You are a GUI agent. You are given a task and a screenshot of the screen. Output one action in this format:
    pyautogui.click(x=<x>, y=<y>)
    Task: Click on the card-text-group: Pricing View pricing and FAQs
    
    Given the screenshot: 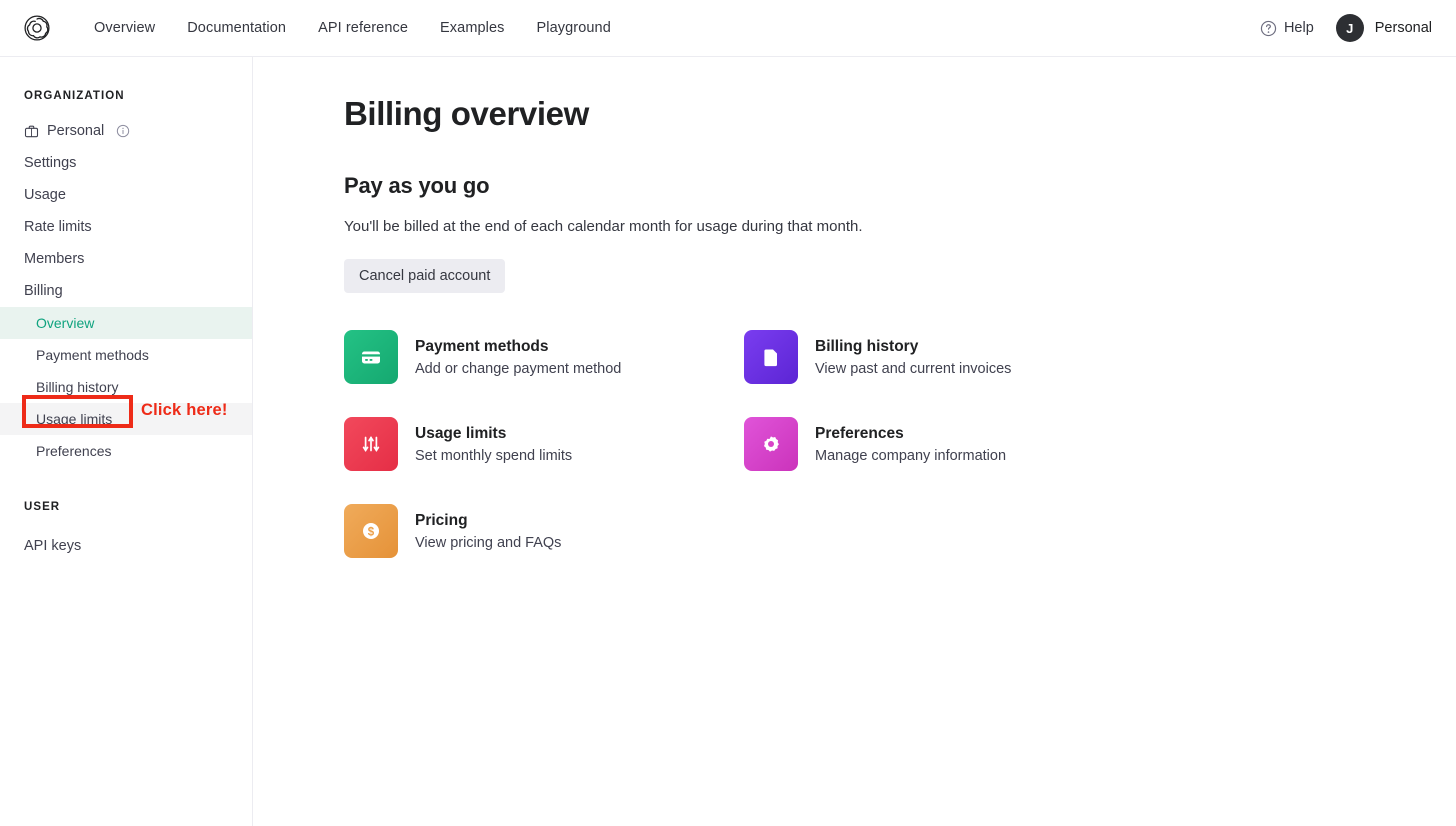 What is the action you would take?
    pyautogui.click(x=488, y=531)
    